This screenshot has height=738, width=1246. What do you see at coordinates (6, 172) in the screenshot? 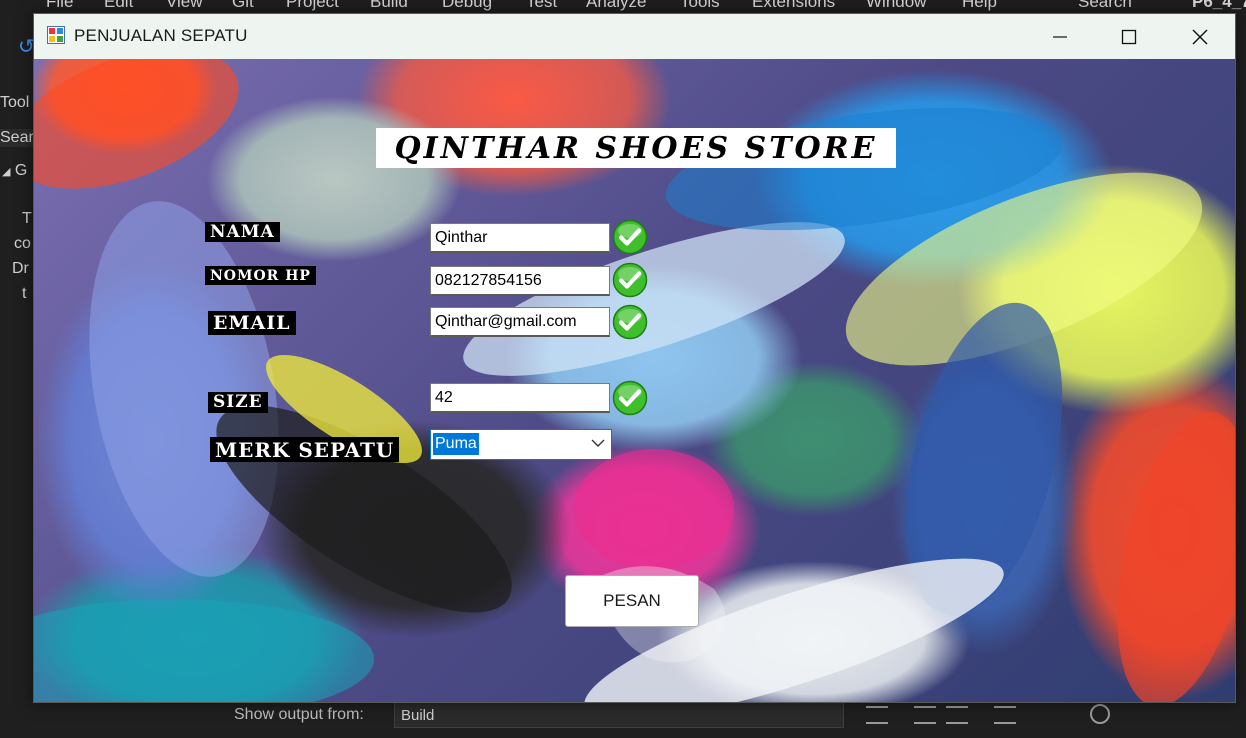
I see `collapse-icon: ◢` at bounding box center [6, 172].